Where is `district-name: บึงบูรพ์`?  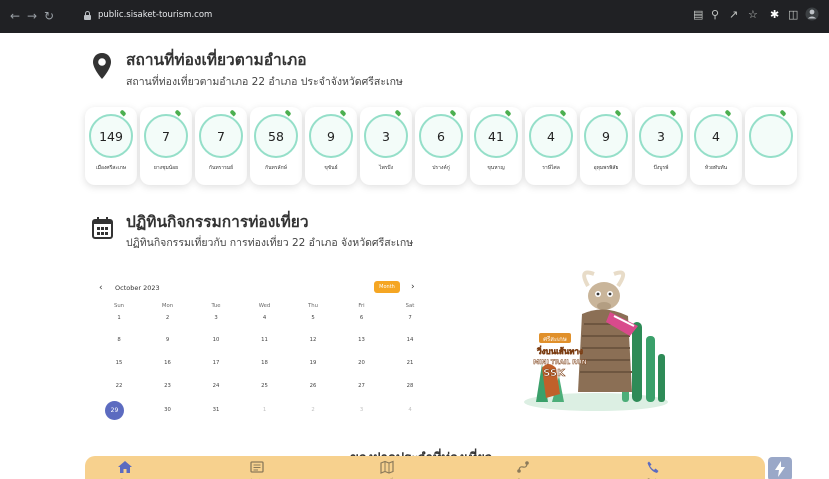 district-name: บึงบูรพ์ is located at coordinates (661, 168).